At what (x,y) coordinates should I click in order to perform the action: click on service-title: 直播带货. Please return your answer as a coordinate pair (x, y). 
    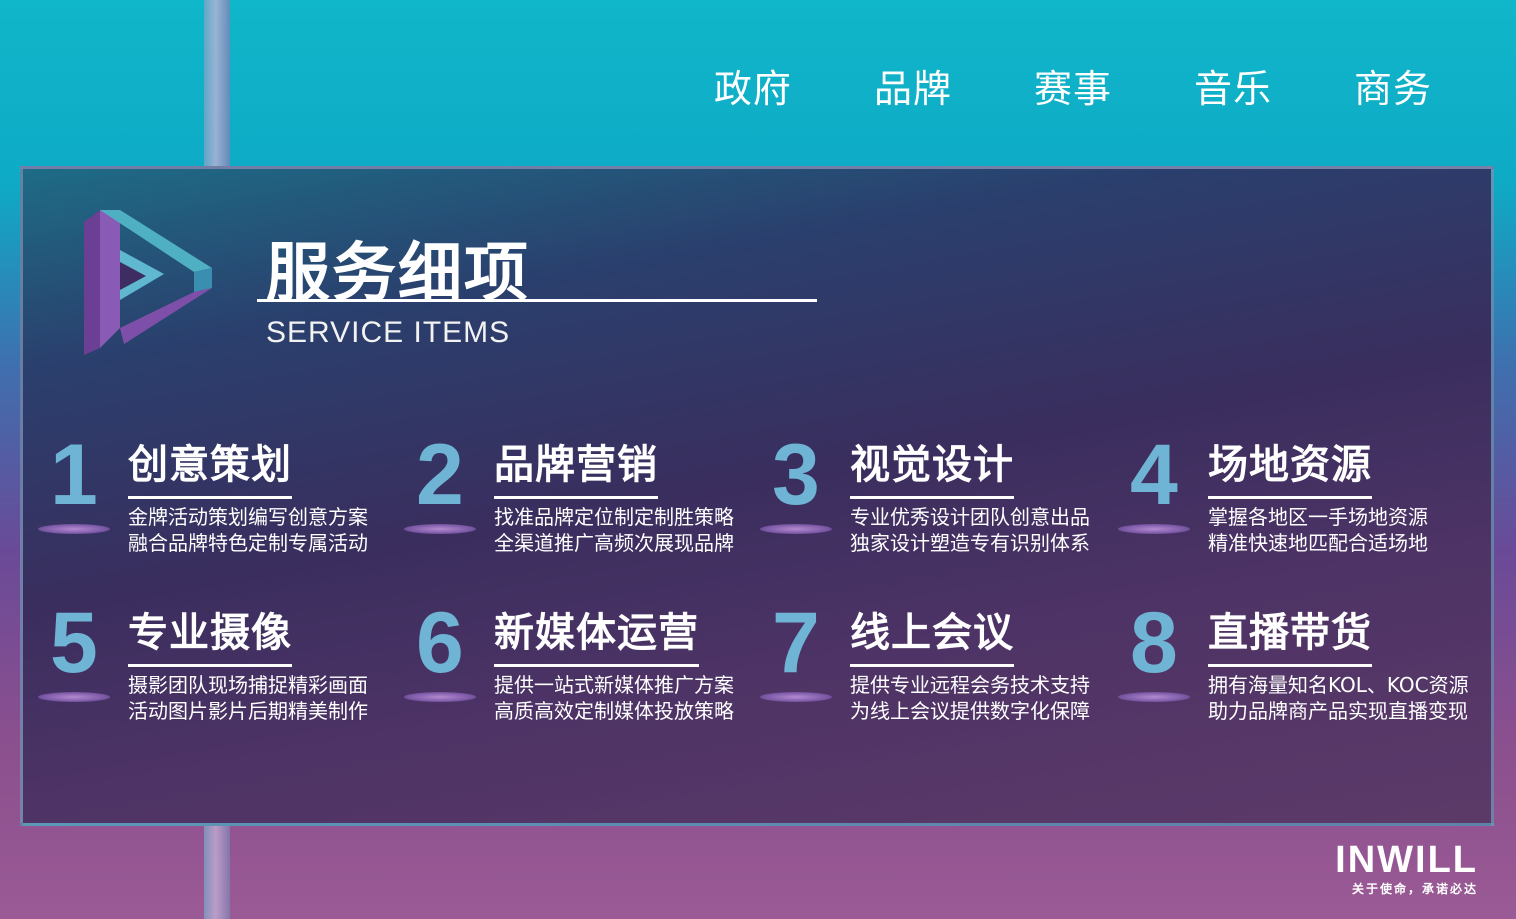
    Looking at the image, I should click on (1290, 633).